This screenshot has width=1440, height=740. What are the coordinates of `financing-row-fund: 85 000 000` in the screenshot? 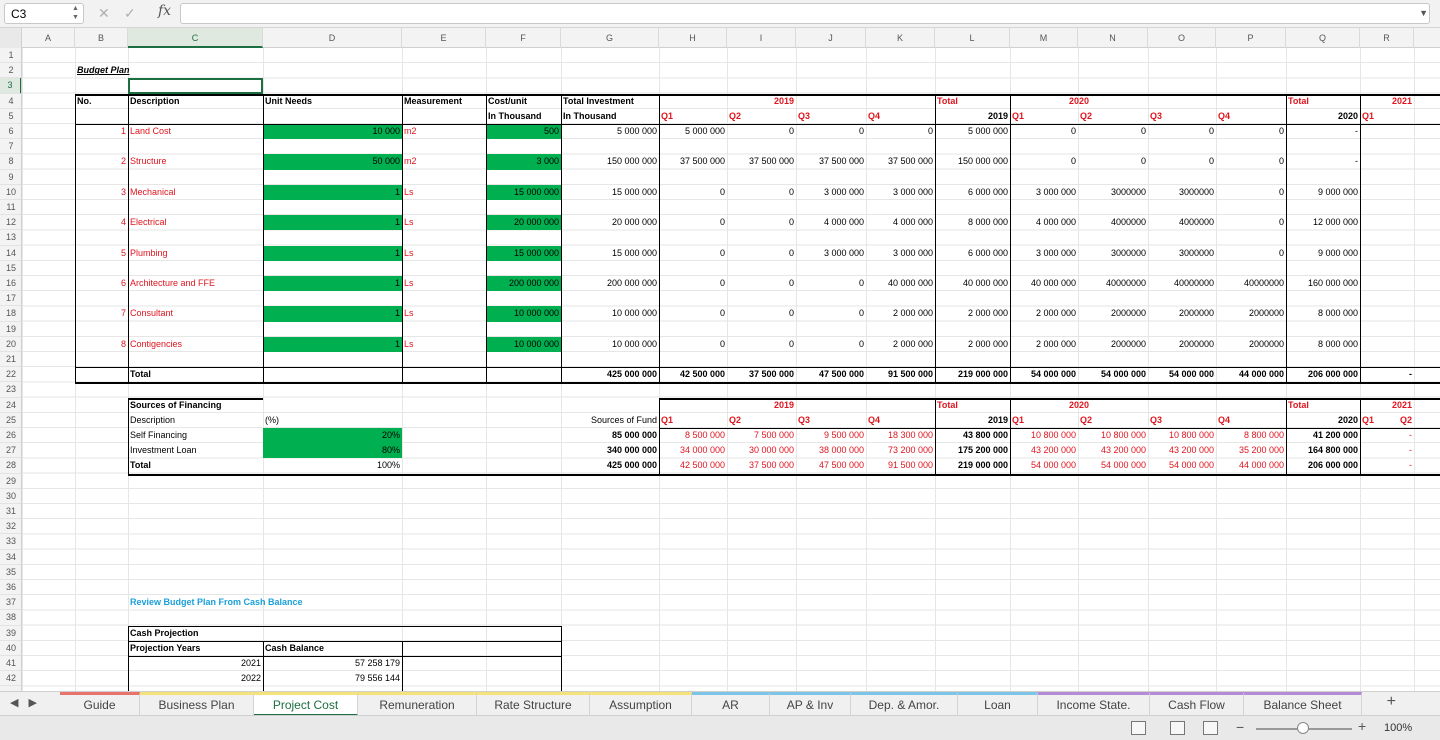 It's located at (610, 435).